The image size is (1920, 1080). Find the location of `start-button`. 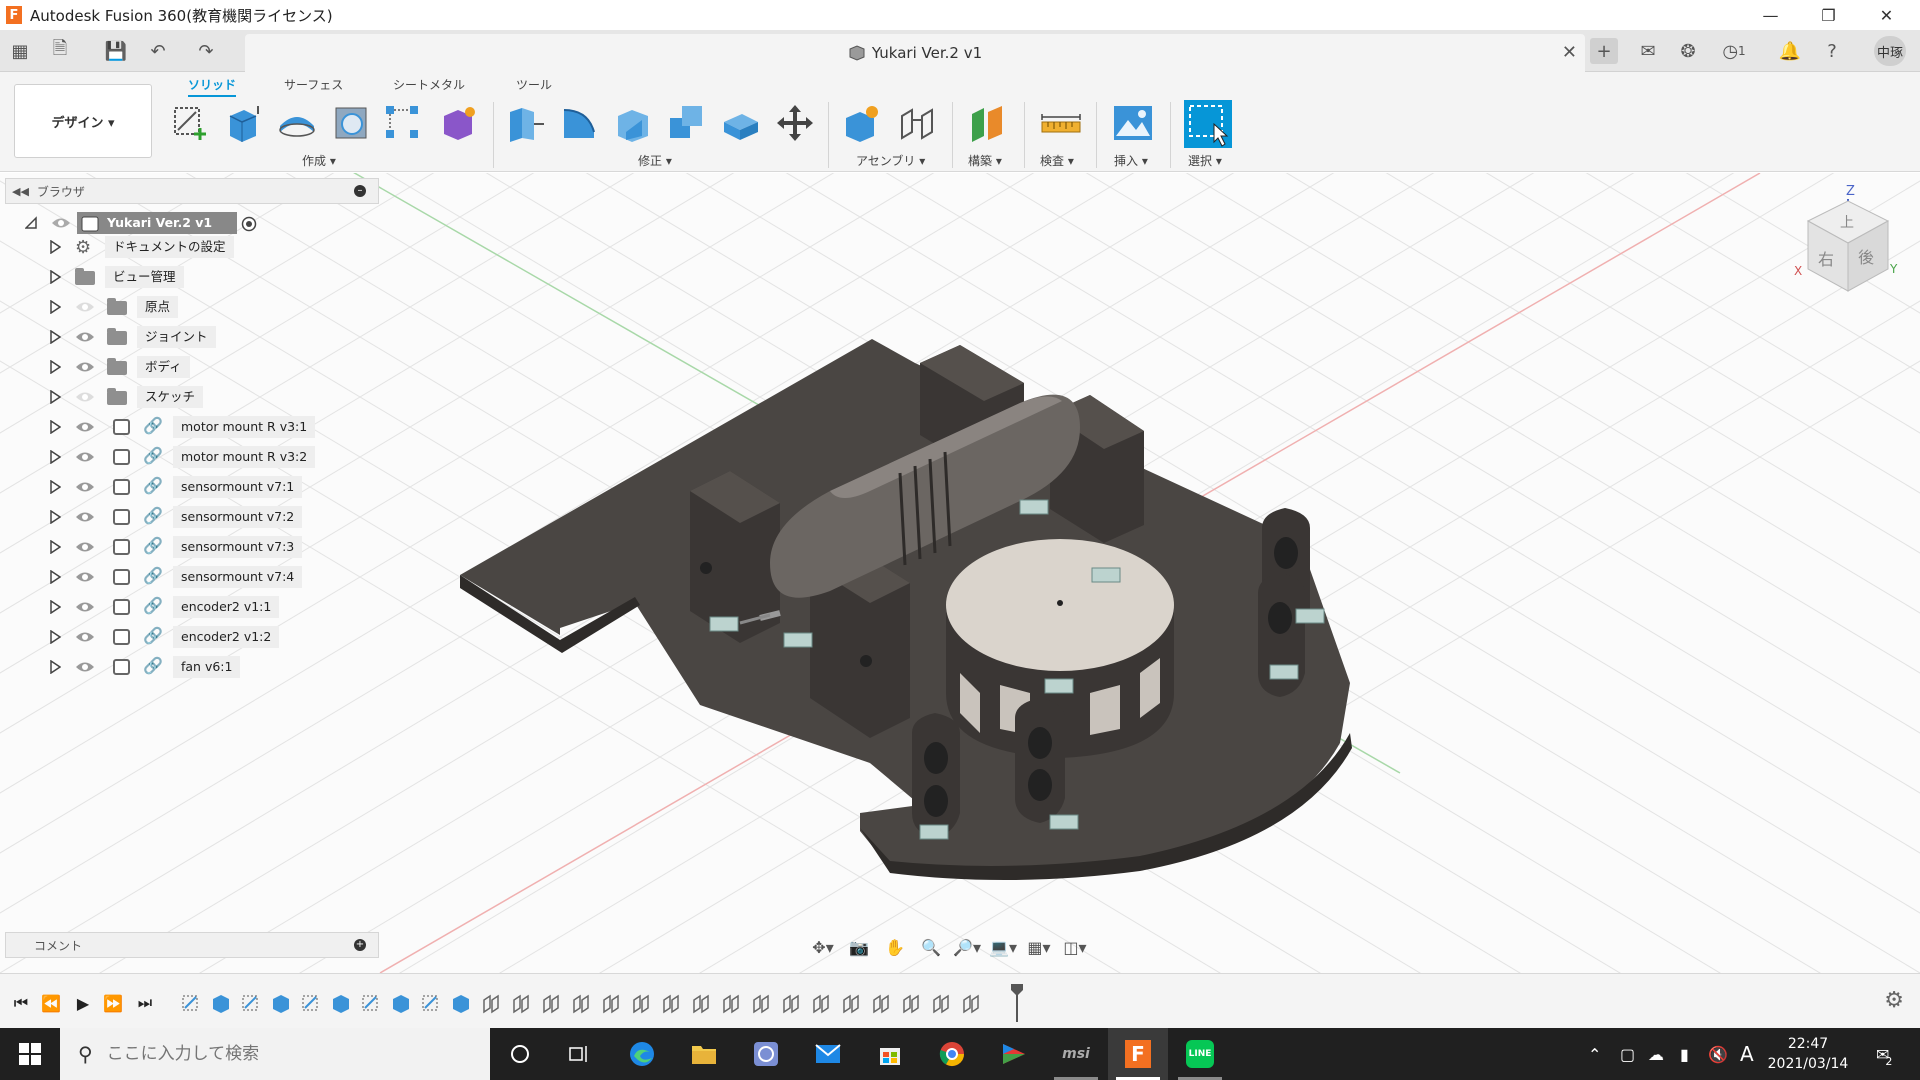

start-button is located at coordinates (30, 1054).